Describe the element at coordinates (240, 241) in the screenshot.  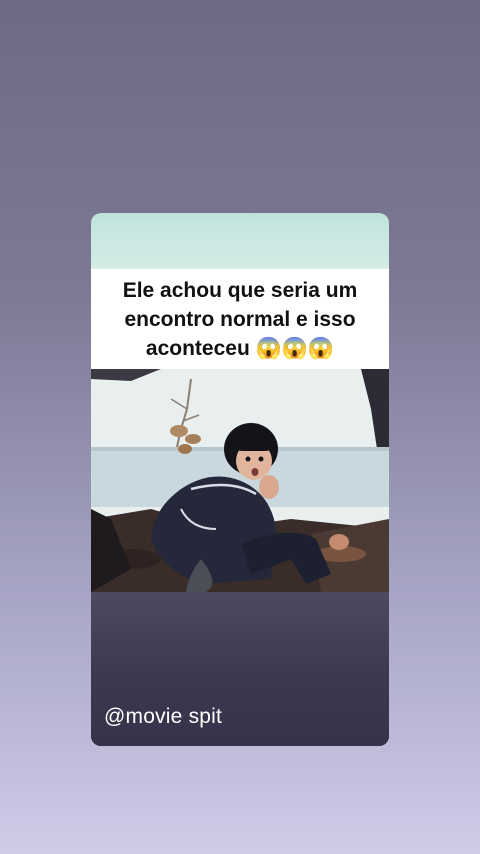
I see `top-strip` at that location.